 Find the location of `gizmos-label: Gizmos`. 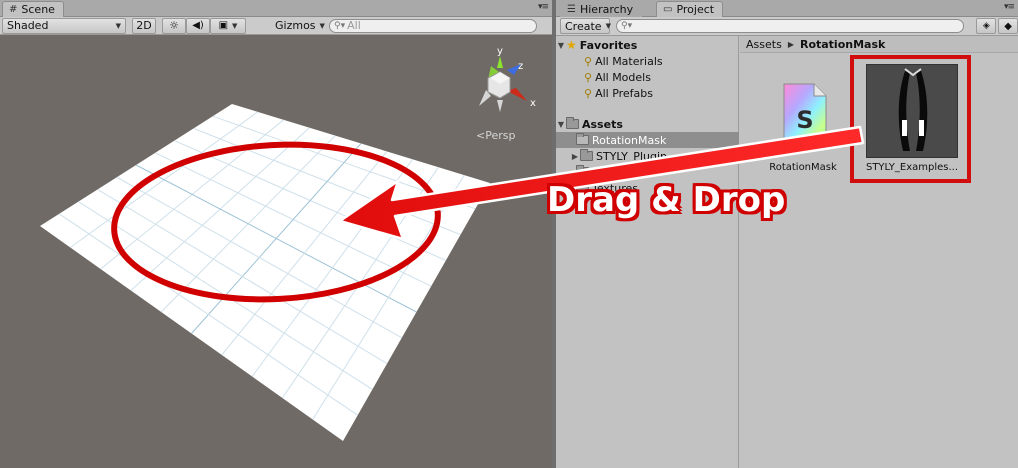

gizmos-label: Gizmos is located at coordinates (295, 25).